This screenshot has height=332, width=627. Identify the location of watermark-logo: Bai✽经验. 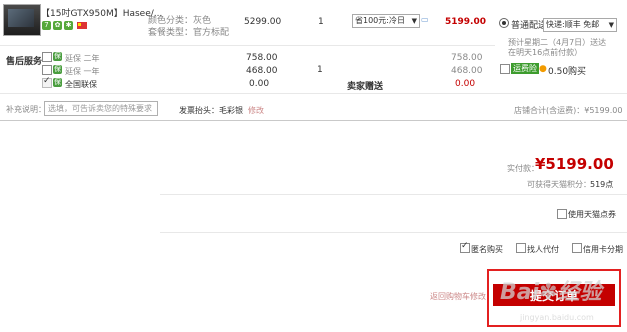
(551, 292).